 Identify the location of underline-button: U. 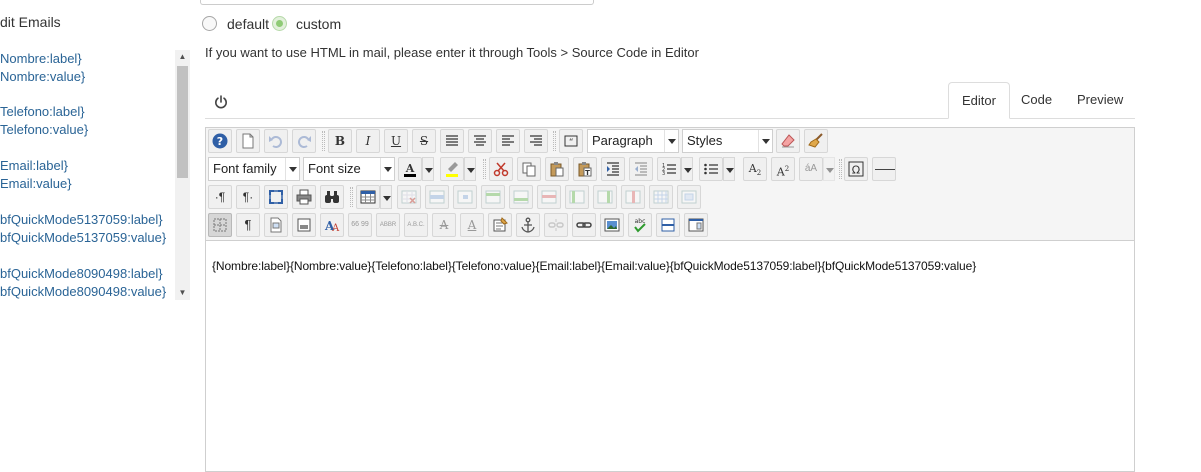
(396, 141).